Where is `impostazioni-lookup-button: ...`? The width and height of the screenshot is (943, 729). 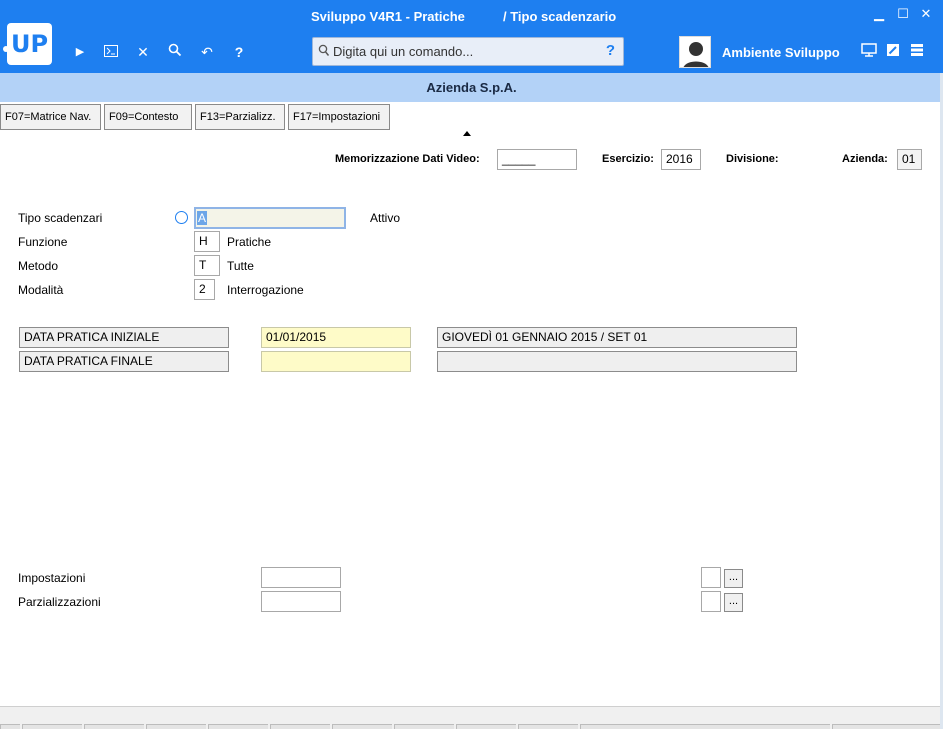 impostazioni-lookup-button: ... is located at coordinates (733, 578).